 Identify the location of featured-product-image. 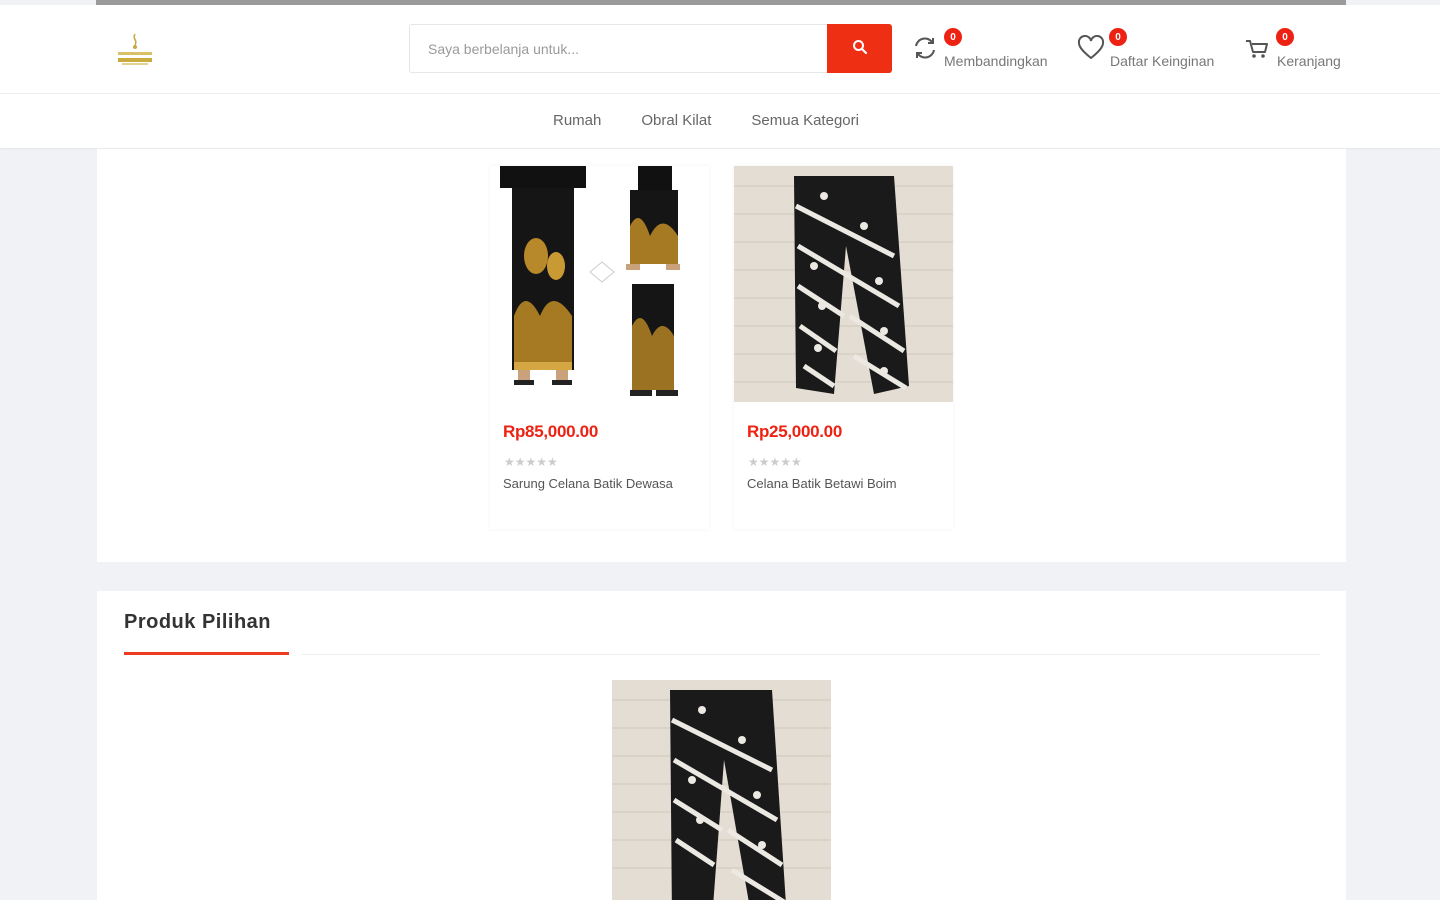
(721, 790).